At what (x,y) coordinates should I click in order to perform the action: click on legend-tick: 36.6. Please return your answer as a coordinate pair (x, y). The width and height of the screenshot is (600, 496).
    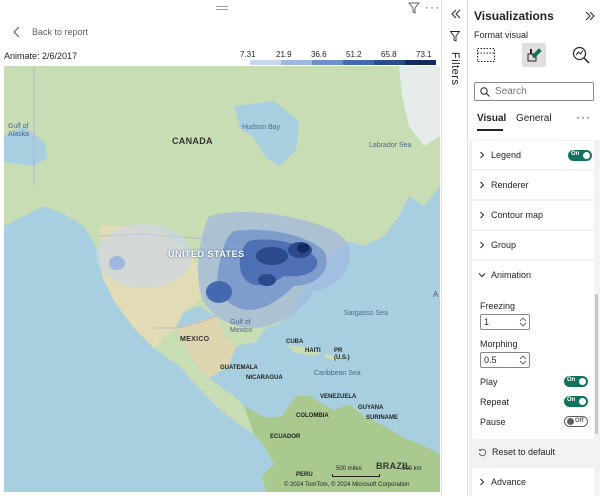
    Looking at the image, I should click on (319, 54).